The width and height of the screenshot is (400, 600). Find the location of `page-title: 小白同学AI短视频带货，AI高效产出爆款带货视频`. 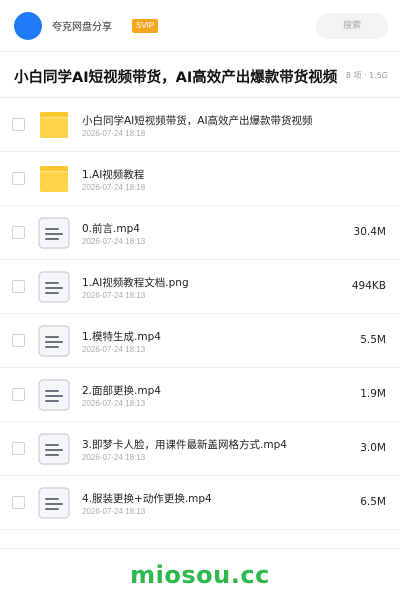

page-title: 小白同学AI短视频带货，AI高效产出爆款带货视频 is located at coordinates (176, 78).